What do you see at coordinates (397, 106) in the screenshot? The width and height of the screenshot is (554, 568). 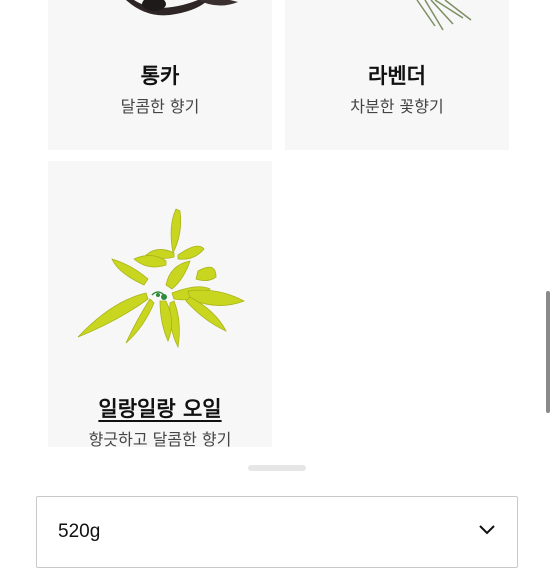 I see `card-subtitle: 차분한 꽃향기` at bounding box center [397, 106].